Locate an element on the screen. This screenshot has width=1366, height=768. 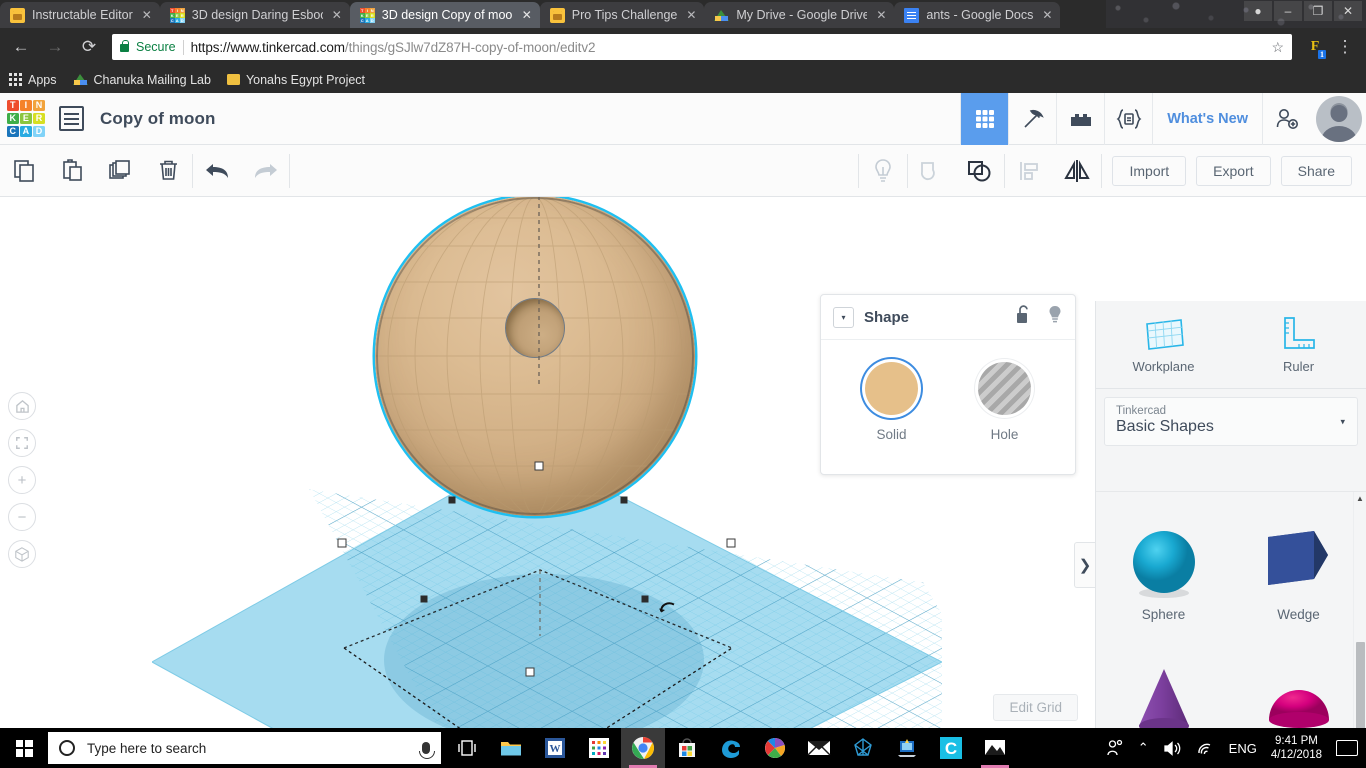
blocks-grid-icon is located at coordinates (984, 118).